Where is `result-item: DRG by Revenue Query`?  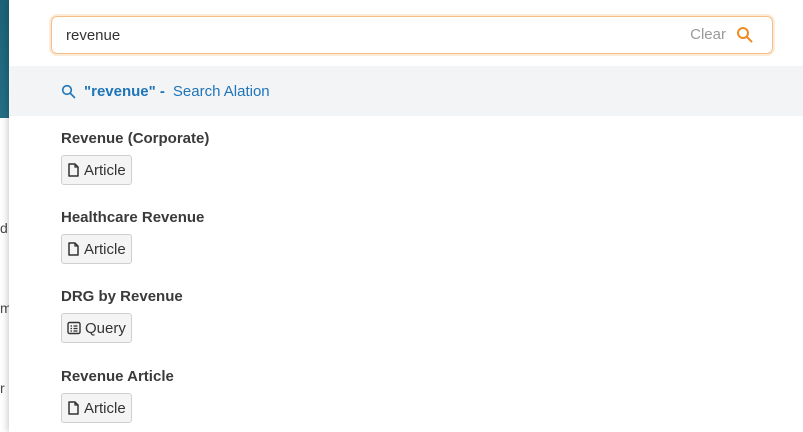
result-item: DRG by Revenue Query is located at coordinates (122, 315).